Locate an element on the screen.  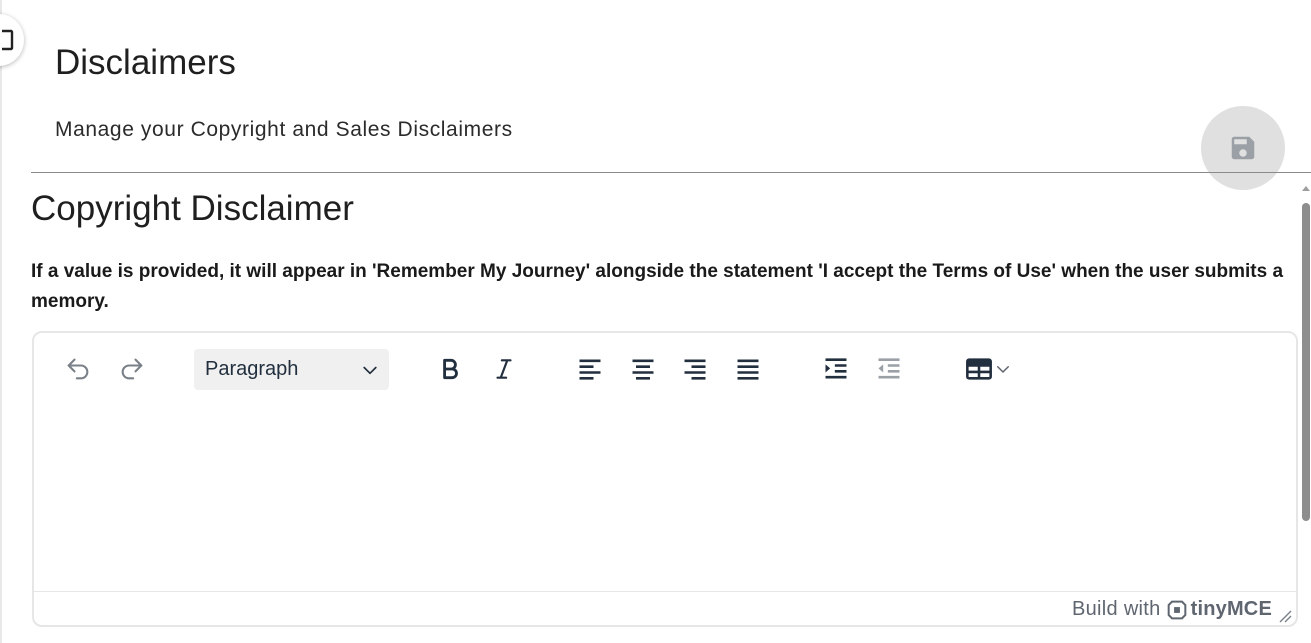
sidebar-icon is located at coordinates (8, 40).